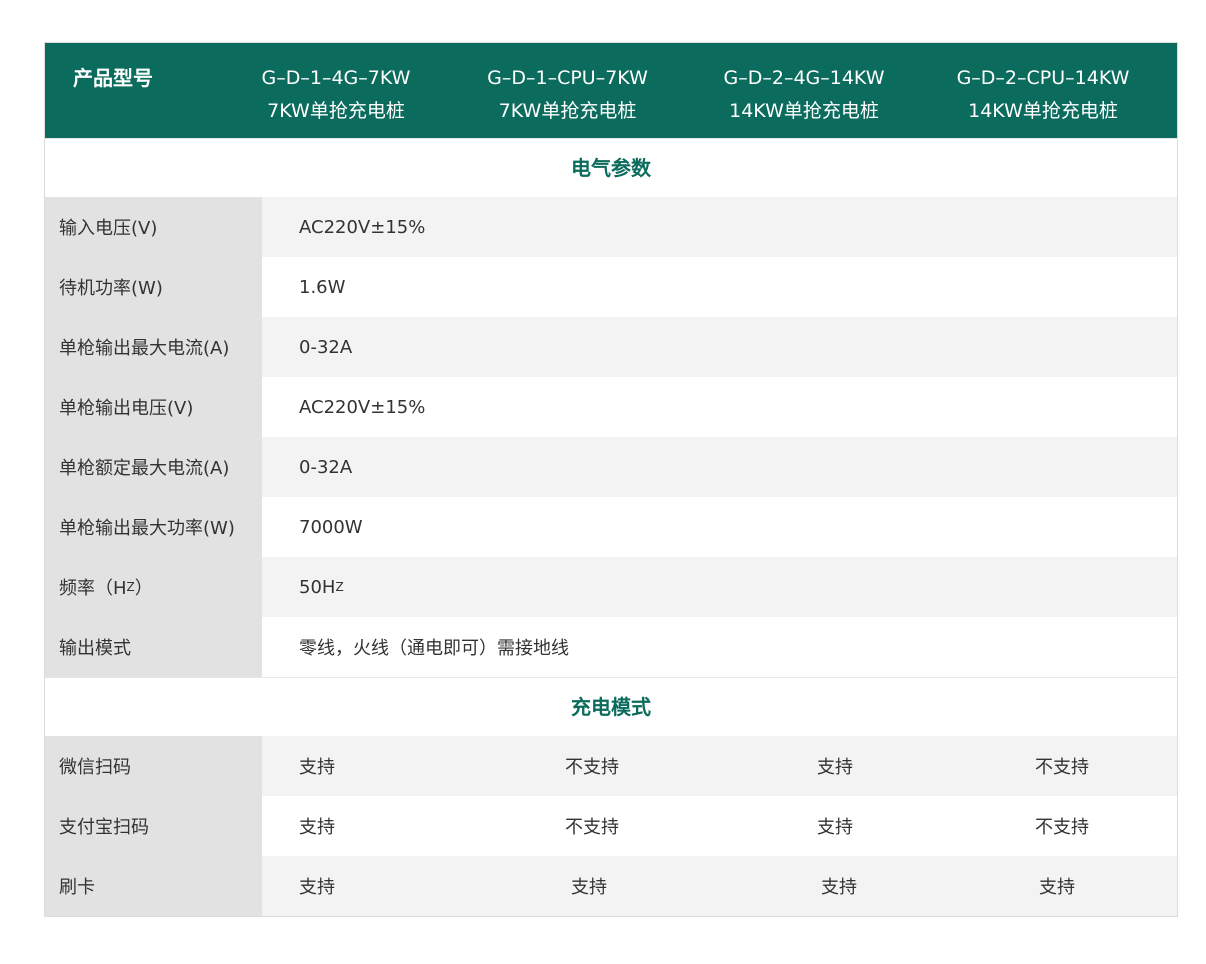  Describe the element at coordinates (93, 588) in the screenshot. I see `freq-label-text: 频率（H` at that location.